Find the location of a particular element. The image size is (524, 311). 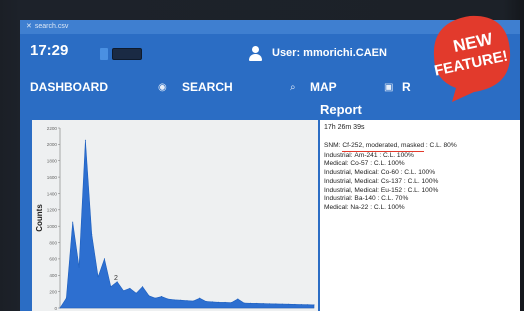

row-source: Cf-252, moderated, masked is located at coordinates (383, 147).